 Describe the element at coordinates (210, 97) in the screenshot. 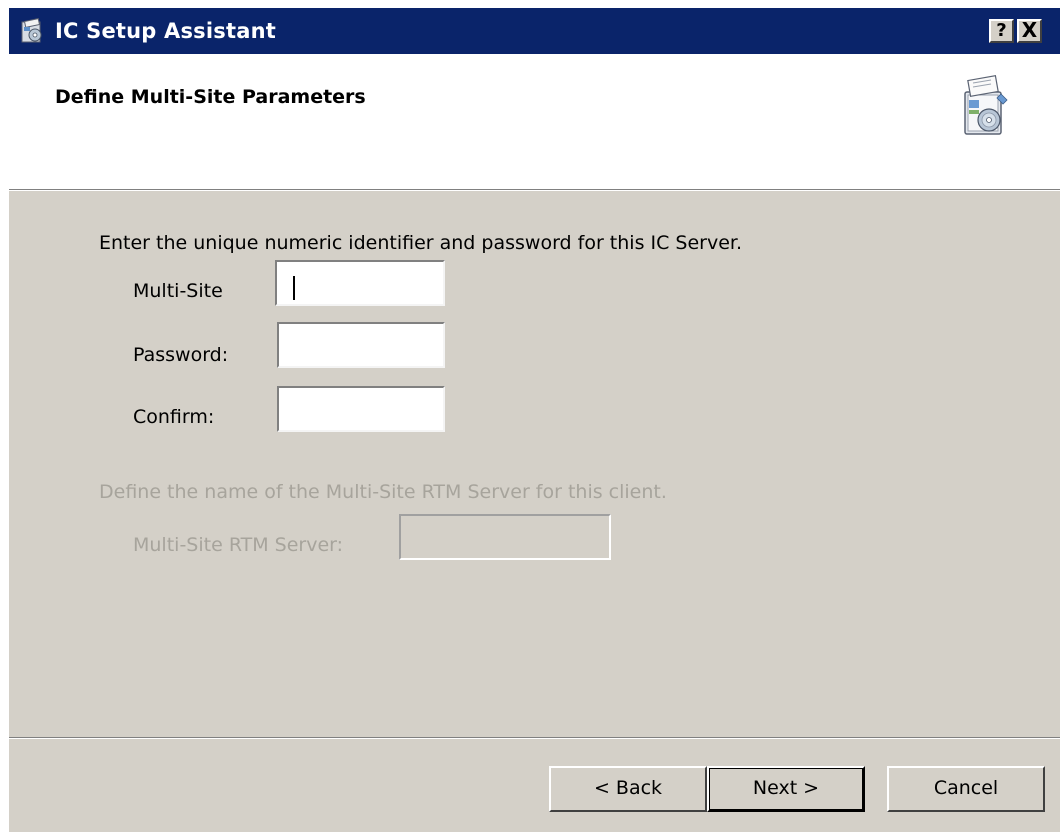

I see `page-title: Define Multi-Site Parameters` at that location.